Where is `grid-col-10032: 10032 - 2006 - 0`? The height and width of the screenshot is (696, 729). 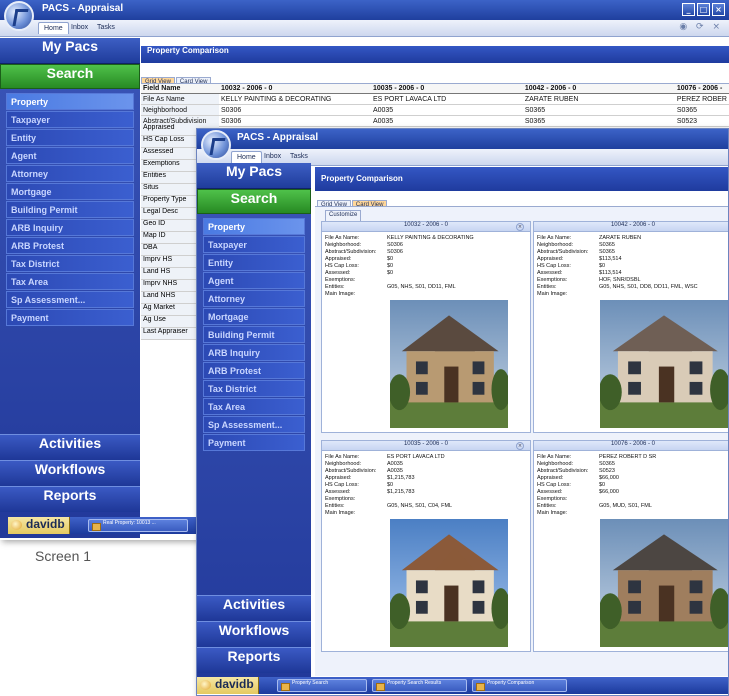
grid-col-10032: 10032 - 2006 - 0 is located at coordinates (294, 89).